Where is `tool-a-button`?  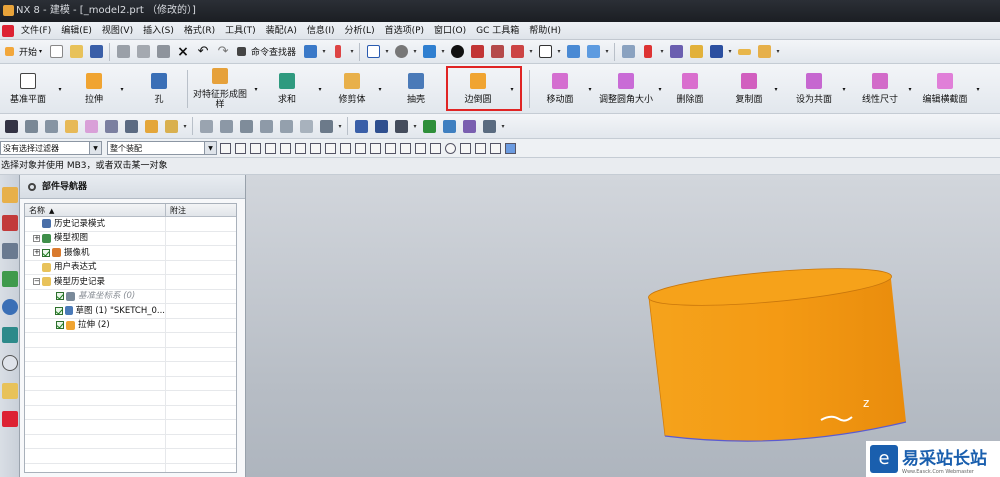
tool-a-button is located at coordinates (11, 126).